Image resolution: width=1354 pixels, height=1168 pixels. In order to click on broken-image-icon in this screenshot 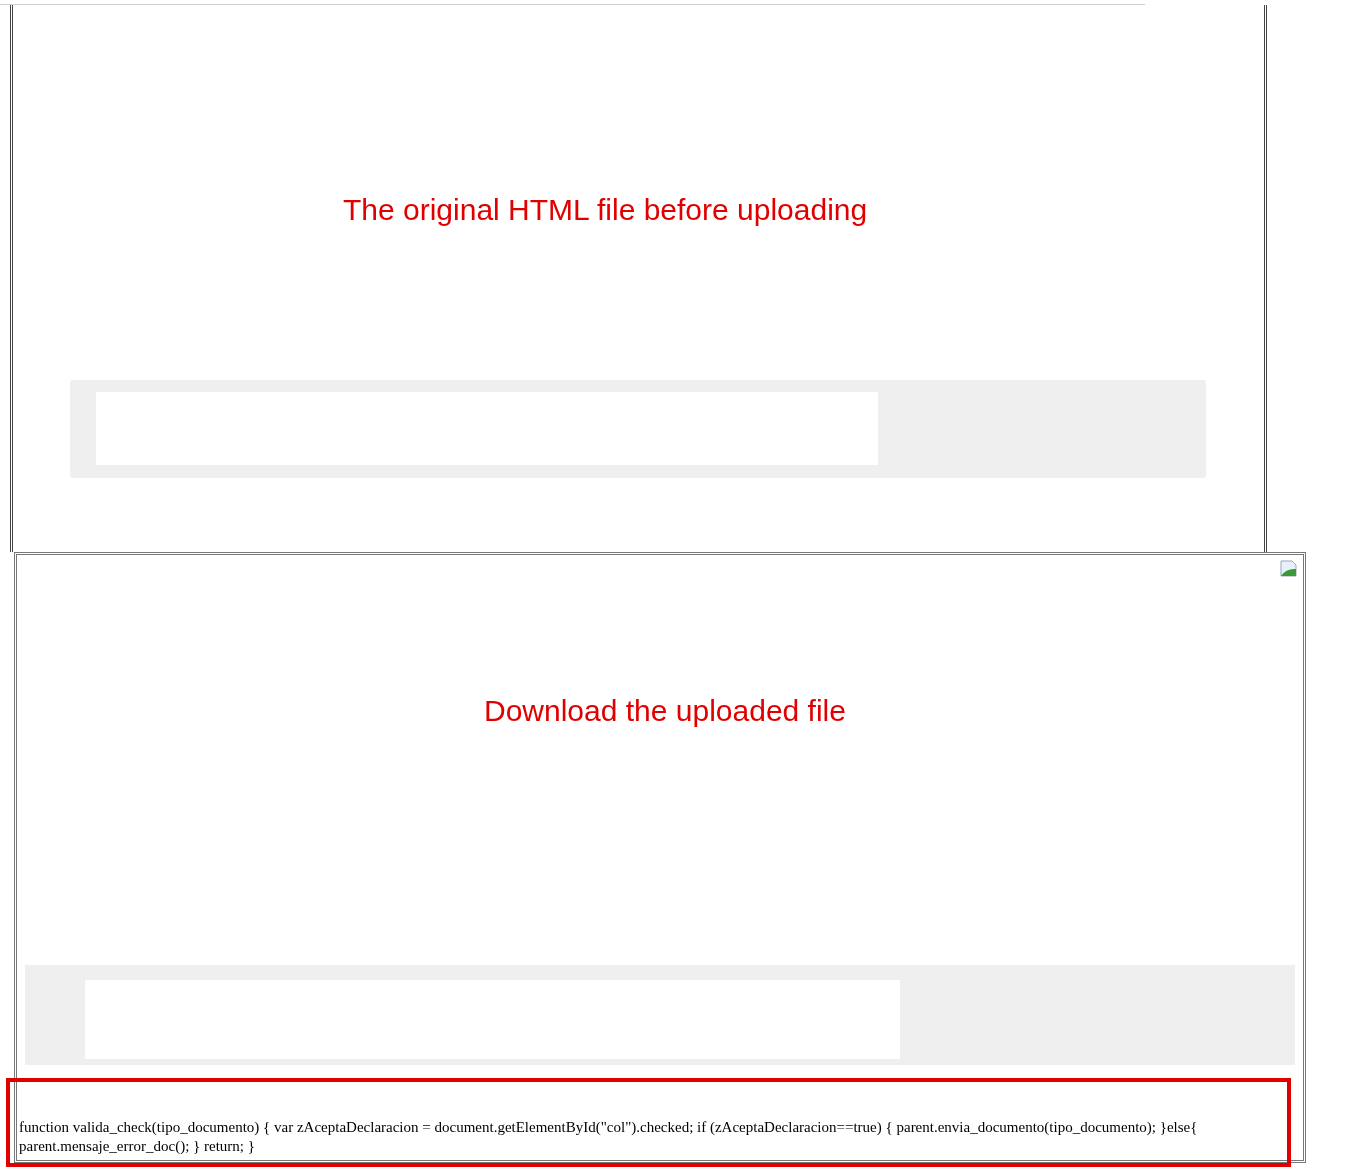, I will do `click(1288, 568)`.